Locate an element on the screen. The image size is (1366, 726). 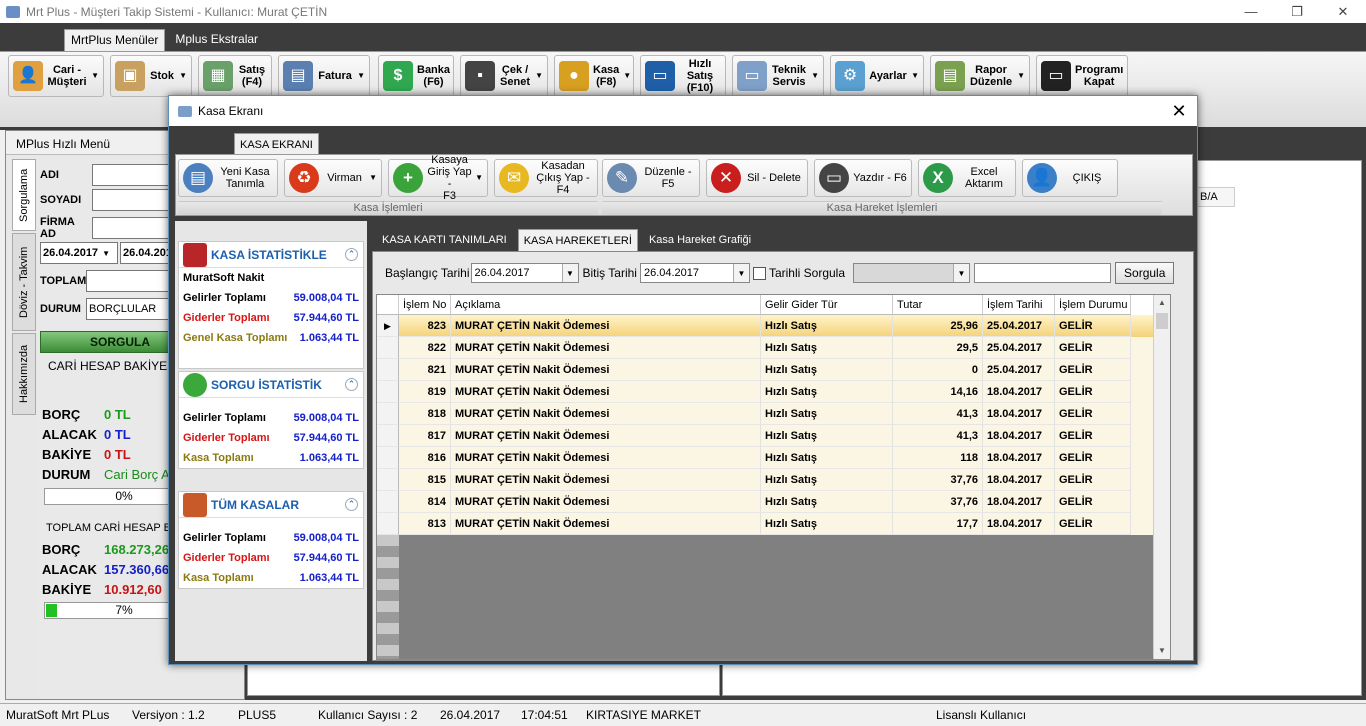
dialog-button-8: 👤 ÇIKIŞ is located at coordinates (1070, 178).